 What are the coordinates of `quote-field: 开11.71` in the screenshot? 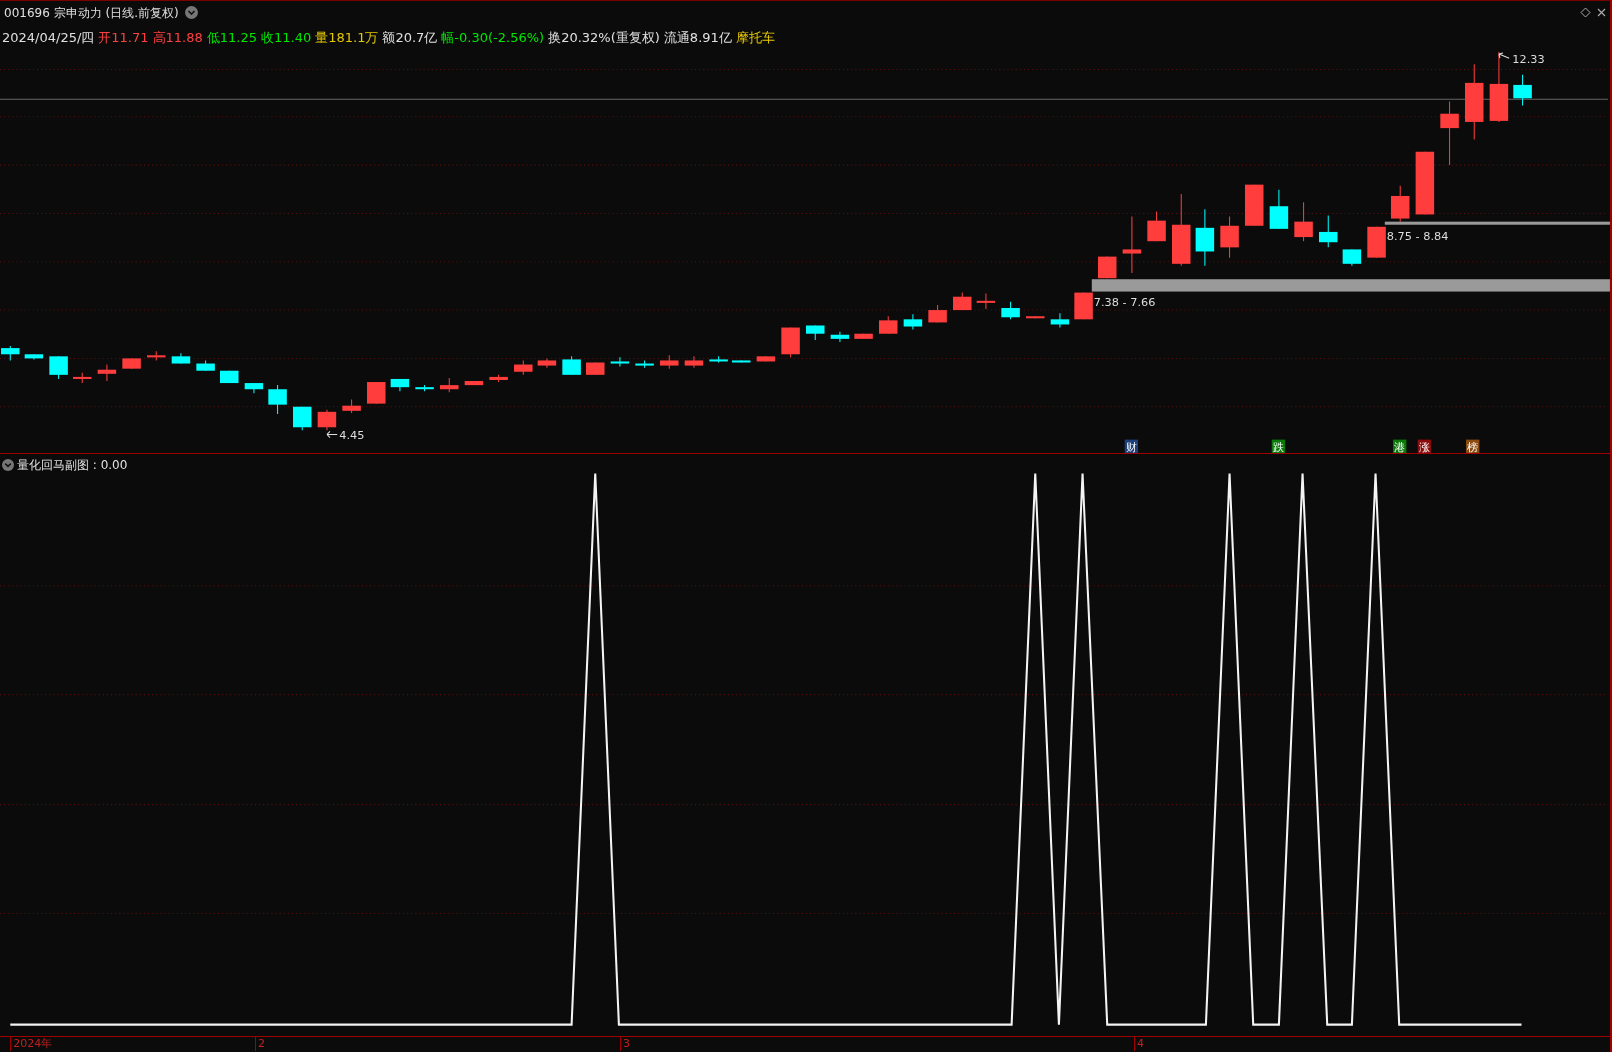 It's located at (123, 38).